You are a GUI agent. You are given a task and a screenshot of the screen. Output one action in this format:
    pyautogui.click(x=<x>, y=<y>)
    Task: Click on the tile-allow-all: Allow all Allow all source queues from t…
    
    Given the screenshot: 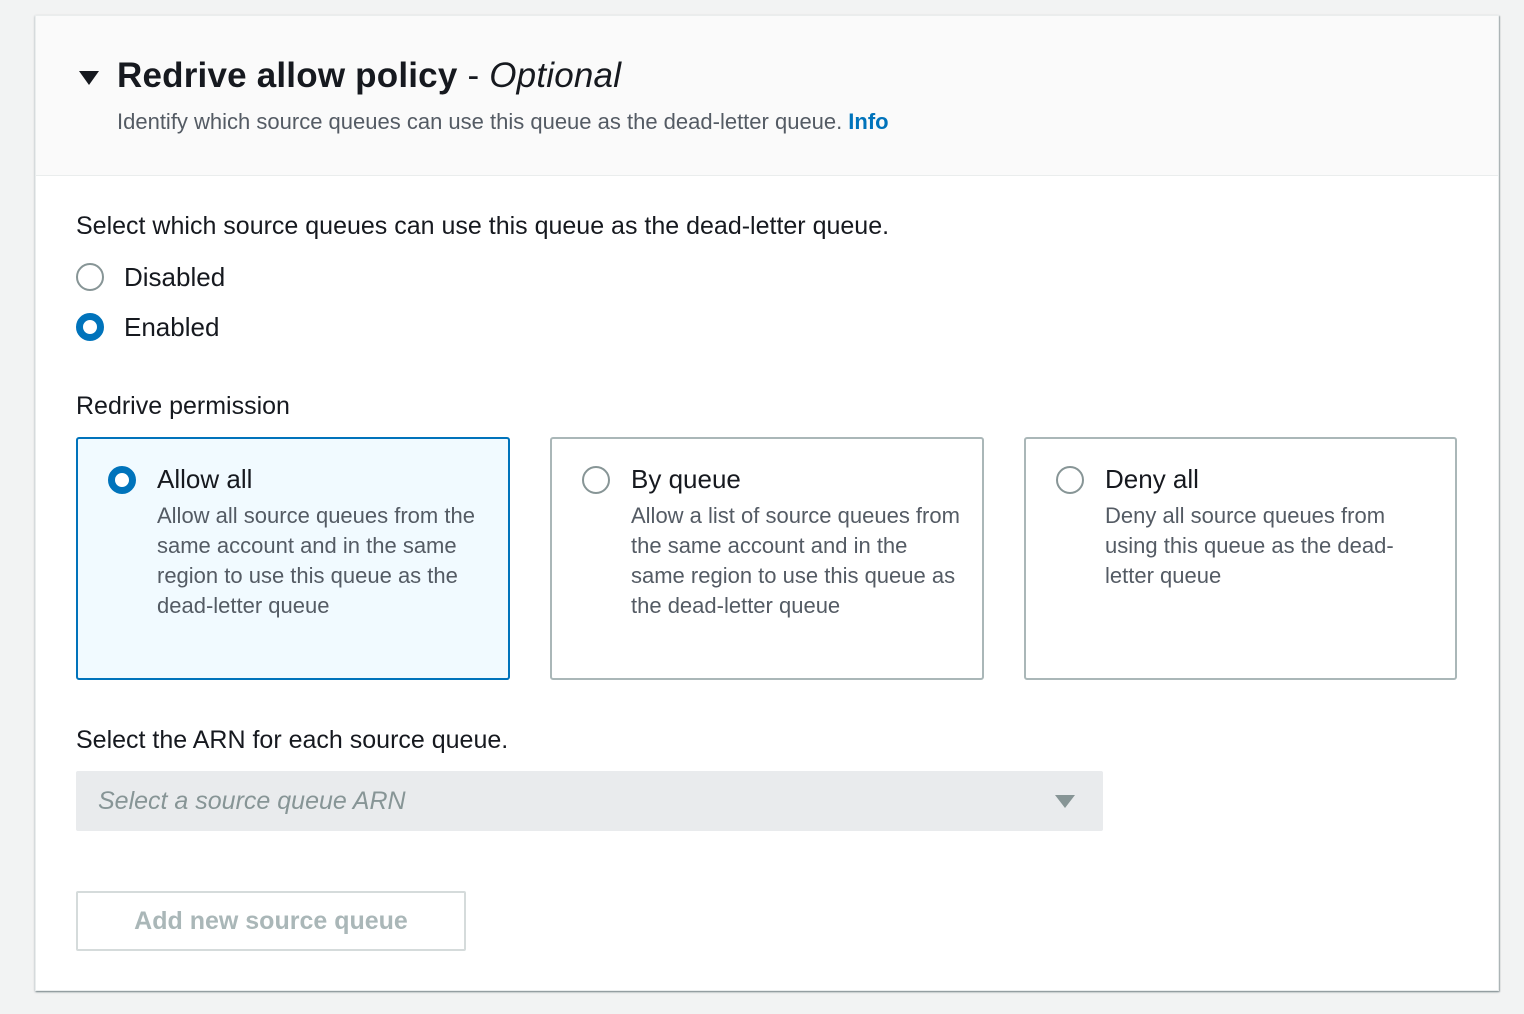 What is the action you would take?
    pyautogui.click(x=293, y=558)
    